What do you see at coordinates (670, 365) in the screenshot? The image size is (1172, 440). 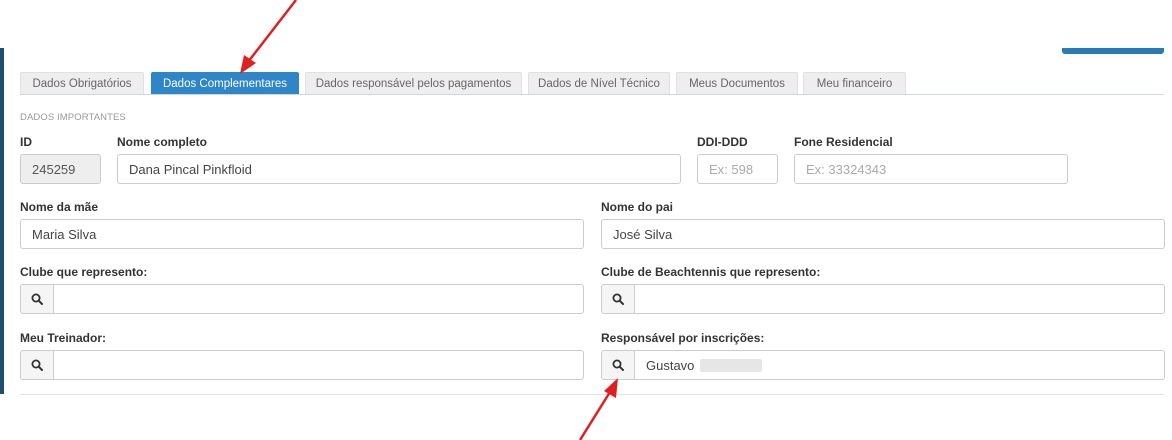 I see `responsavel-name: Gustavo` at bounding box center [670, 365].